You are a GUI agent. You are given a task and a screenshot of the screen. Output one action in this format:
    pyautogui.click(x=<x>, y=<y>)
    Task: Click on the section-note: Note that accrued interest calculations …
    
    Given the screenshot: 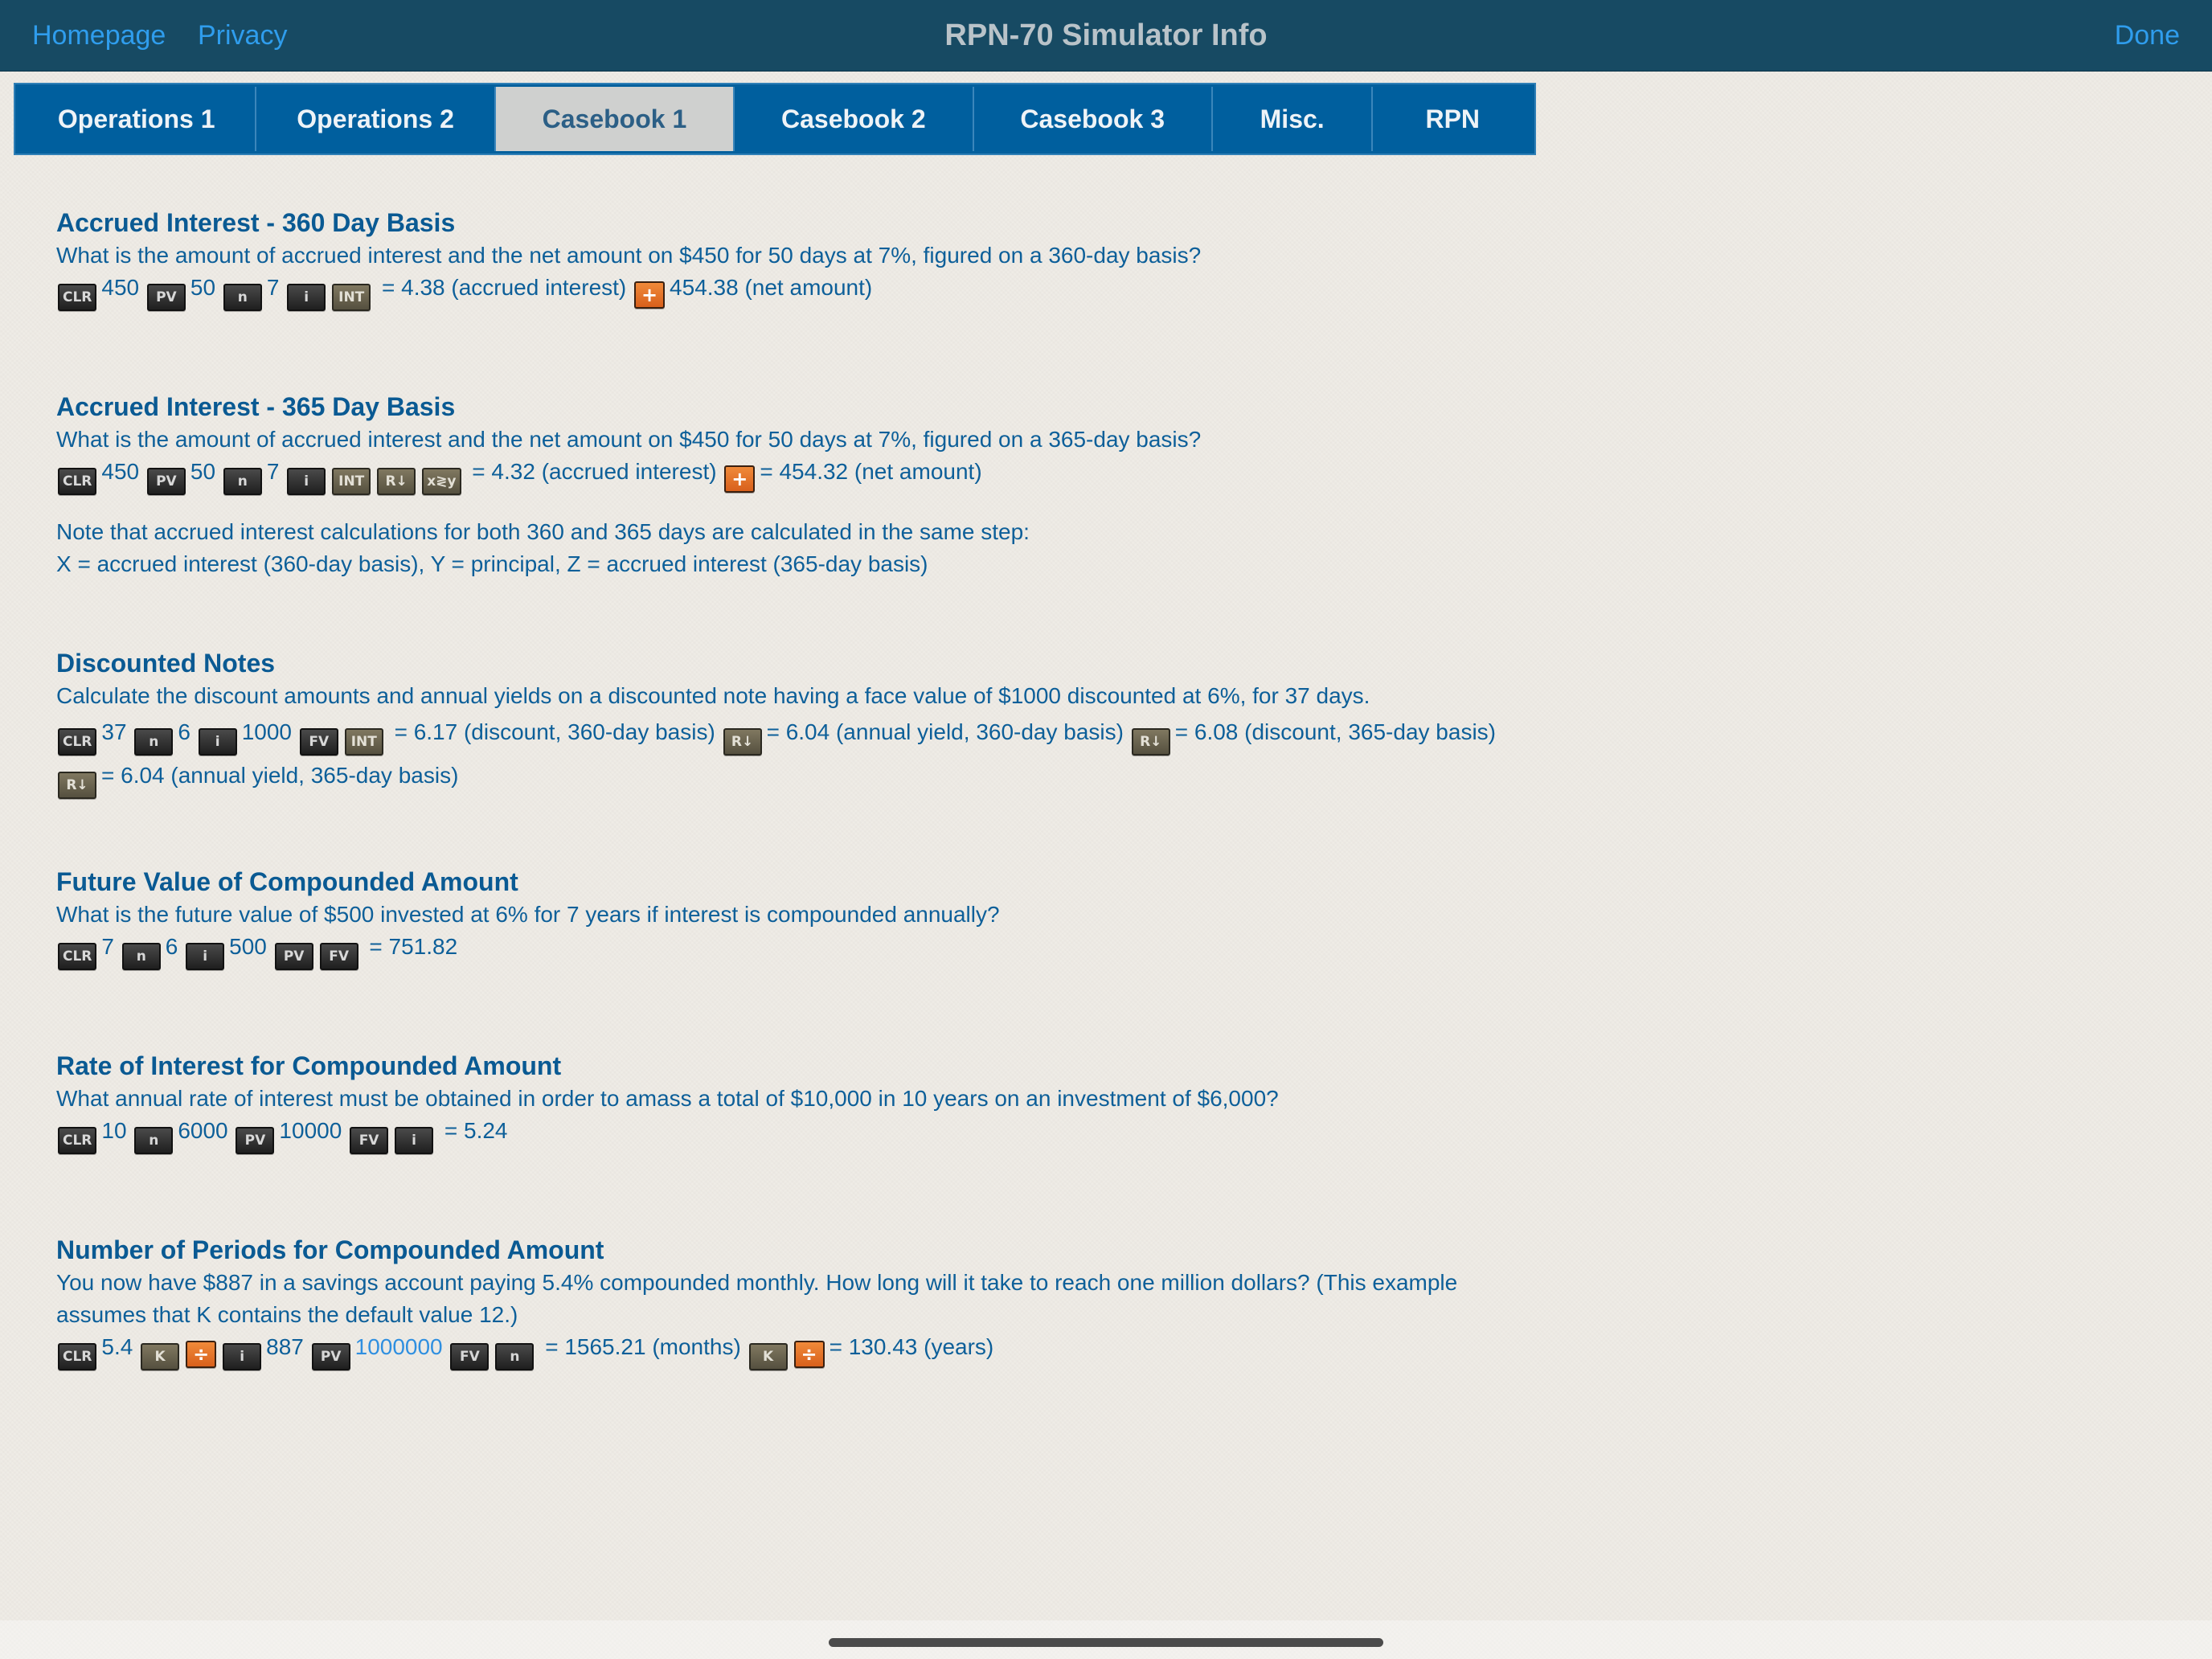 What is the action you would take?
    pyautogui.click(x=543, y=531)
    